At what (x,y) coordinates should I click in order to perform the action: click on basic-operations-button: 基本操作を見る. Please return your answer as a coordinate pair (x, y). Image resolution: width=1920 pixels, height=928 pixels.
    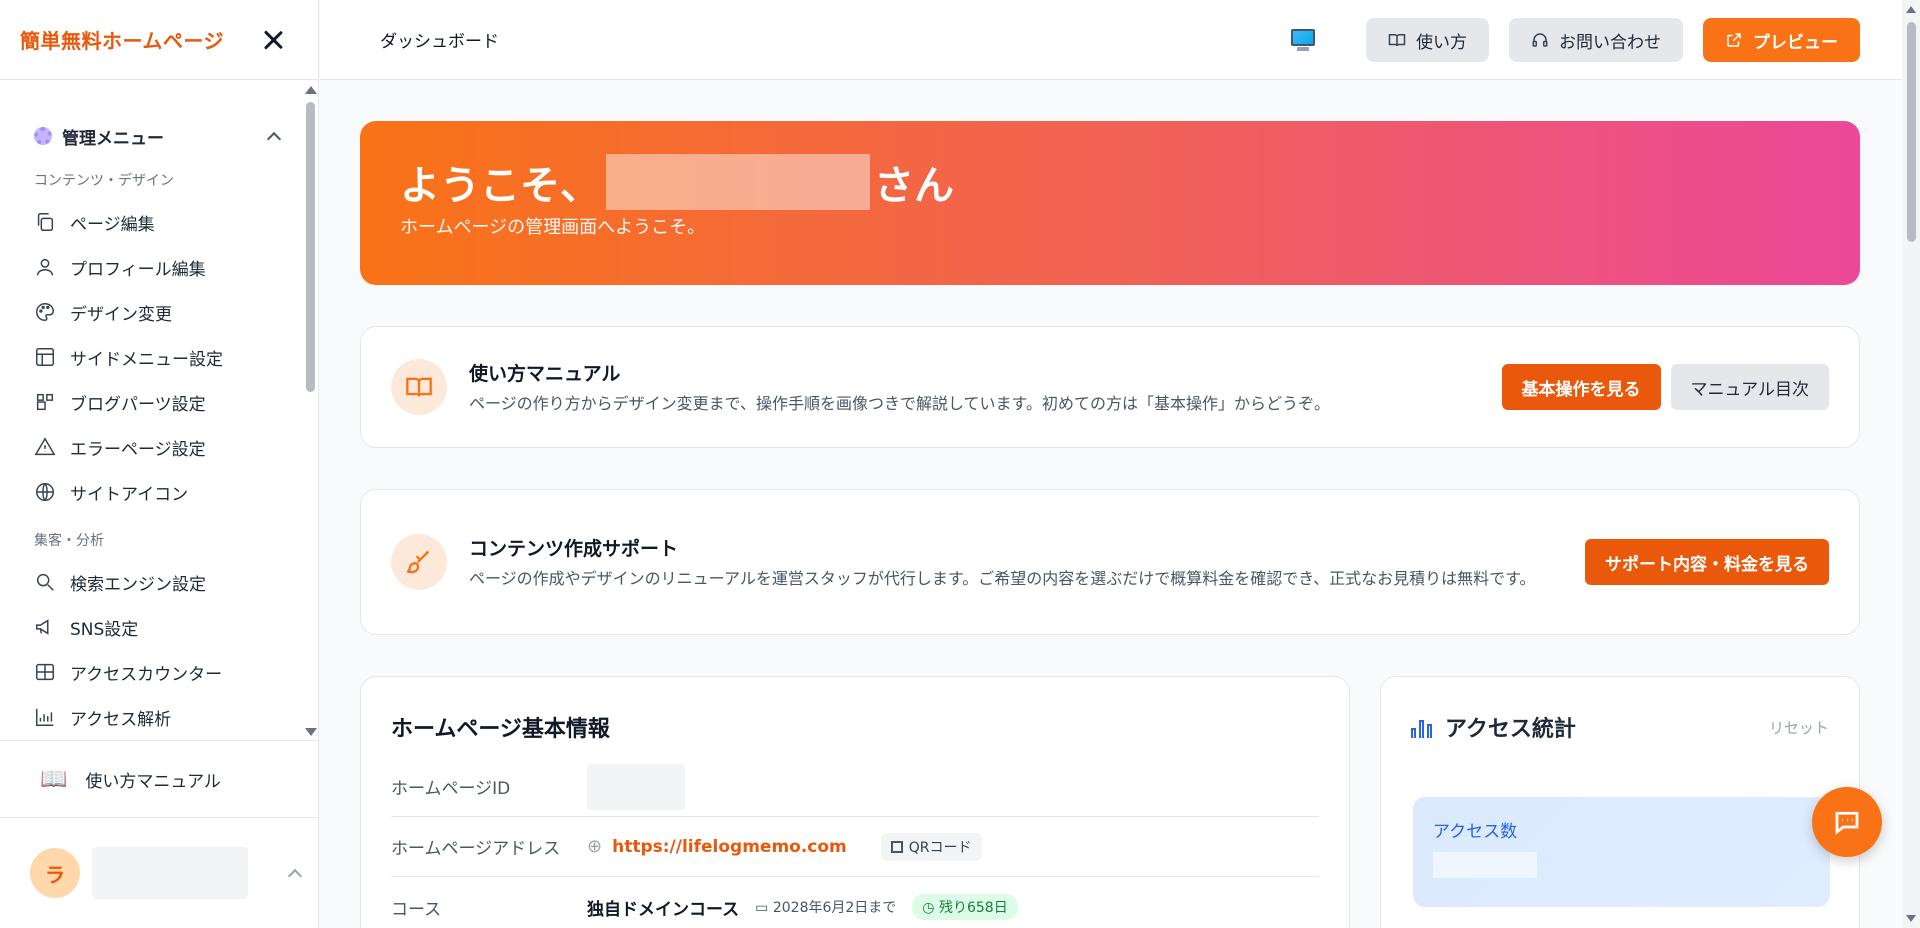
    Looking at the image, I should click on (1581, 387).